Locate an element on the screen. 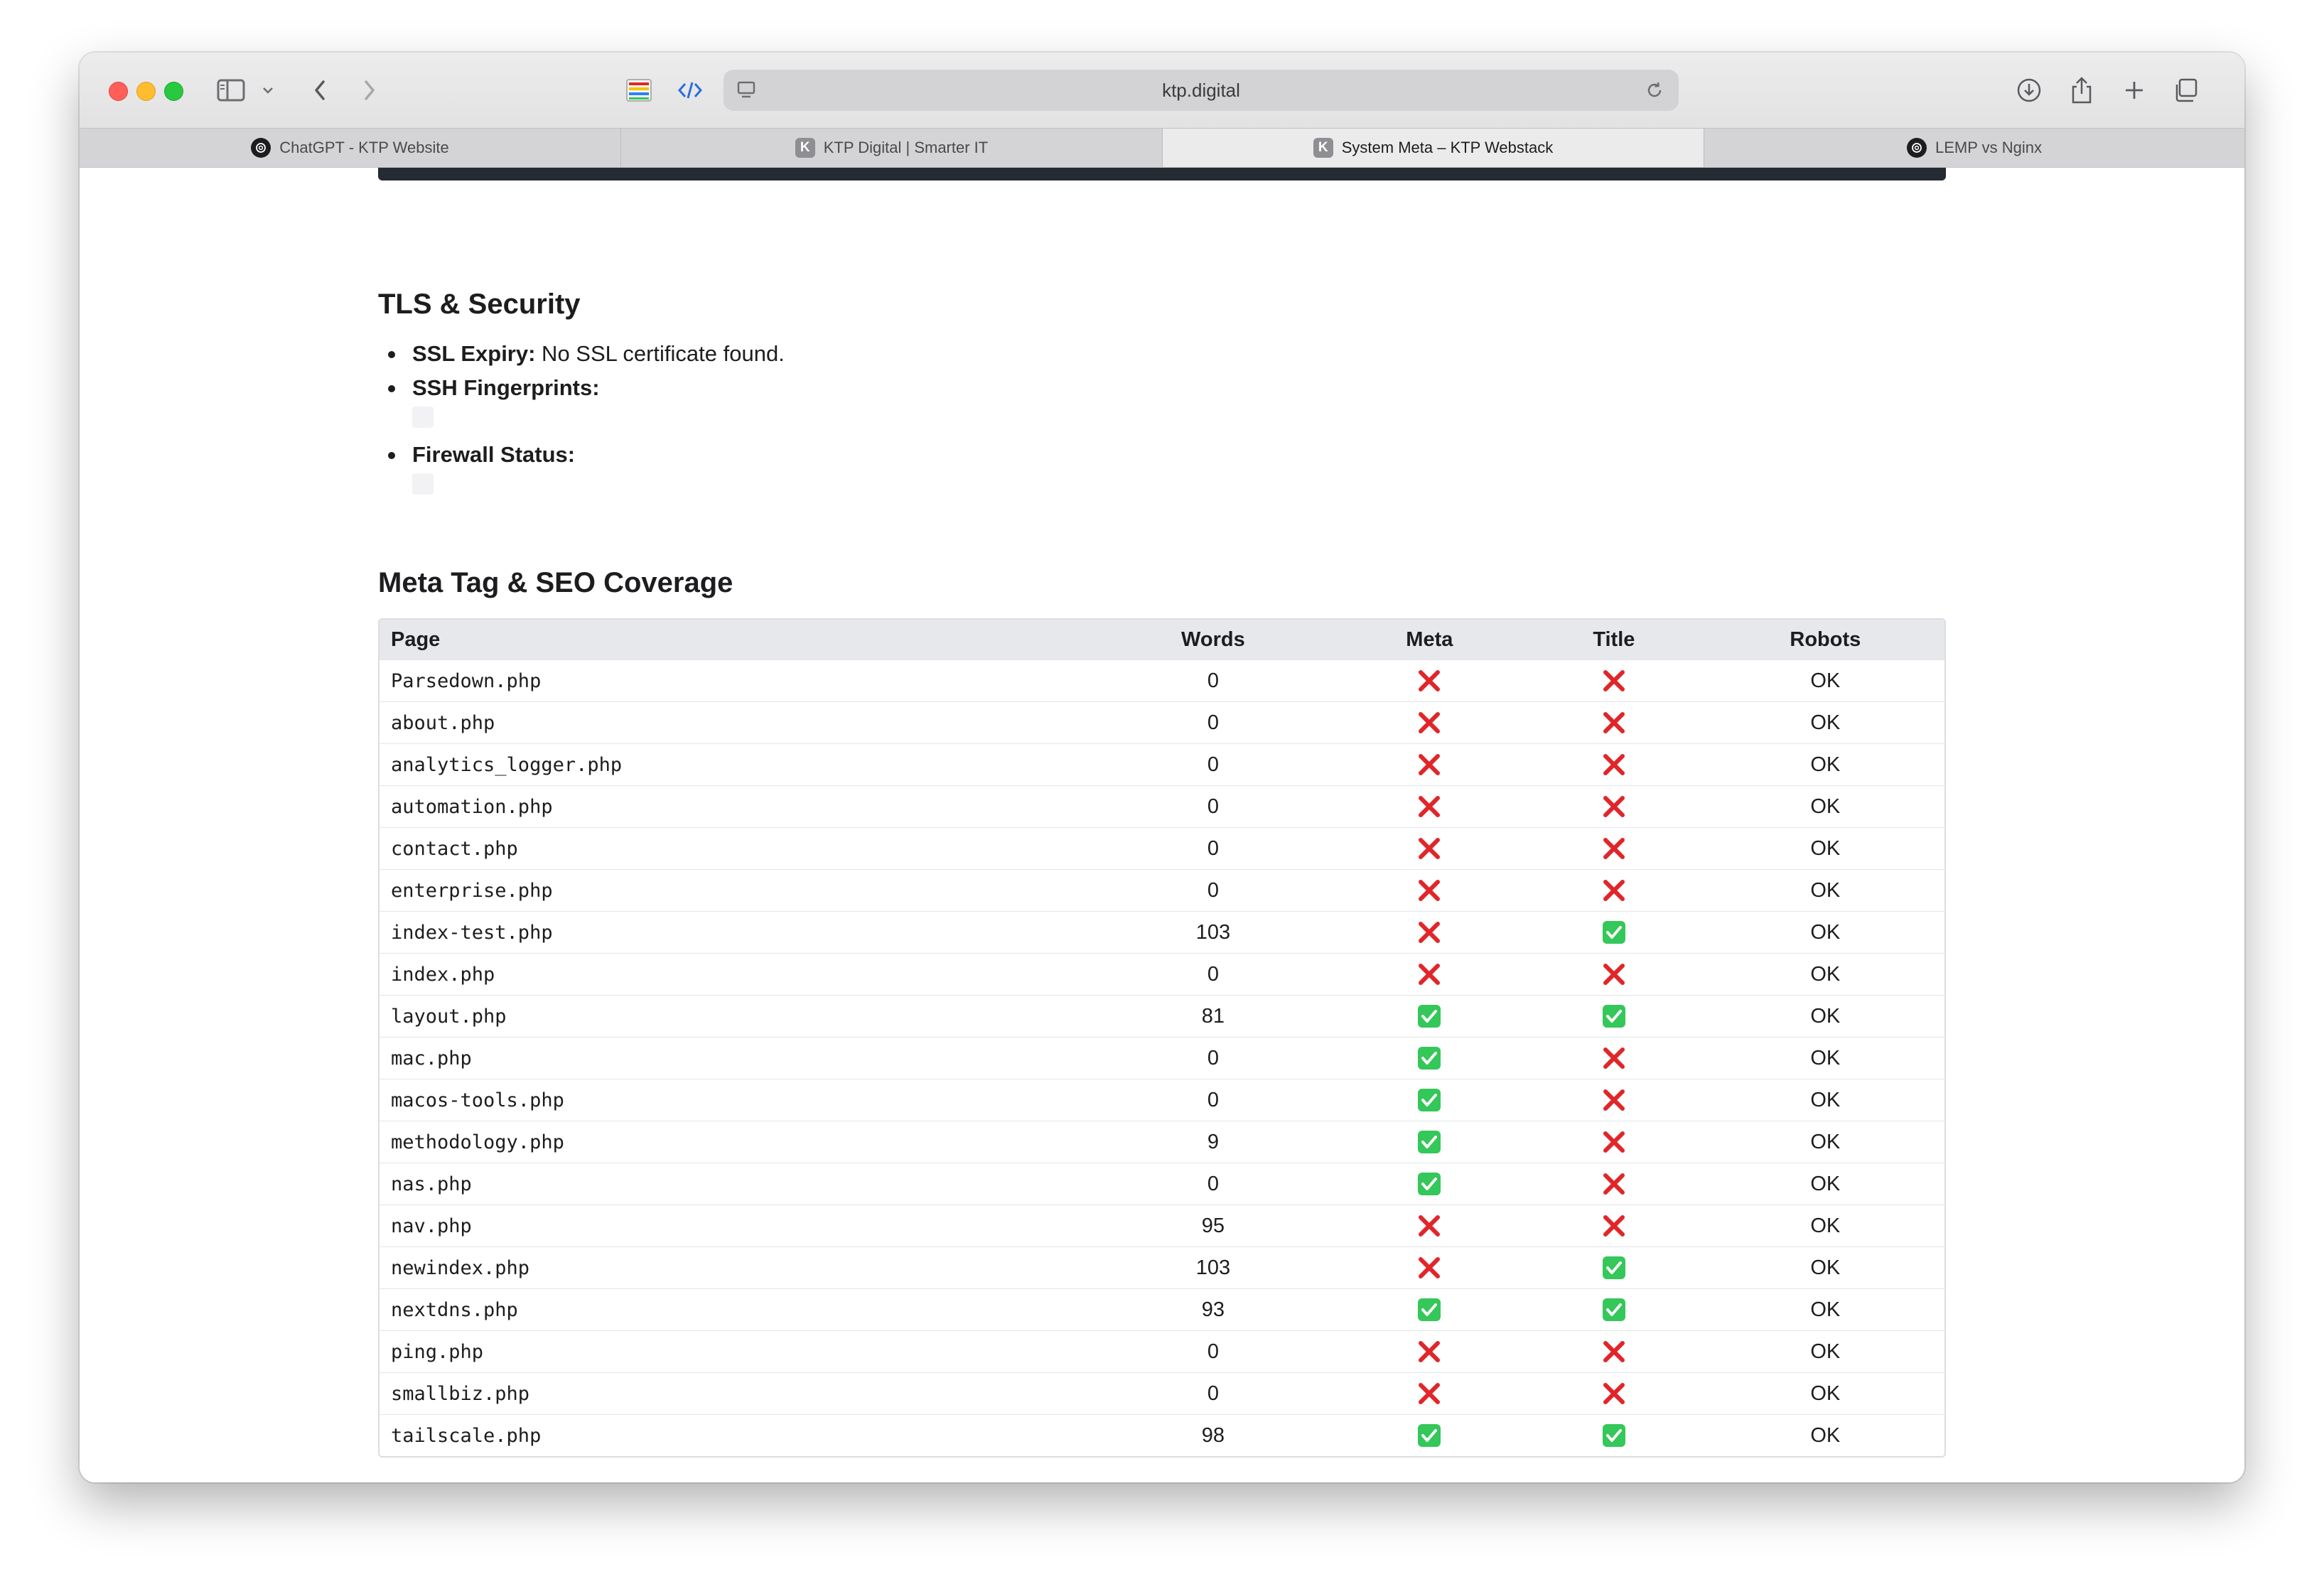 The height and width of the screenshot is (1589, 2324). page-cell: index.php is located at coordinates (443, 974).